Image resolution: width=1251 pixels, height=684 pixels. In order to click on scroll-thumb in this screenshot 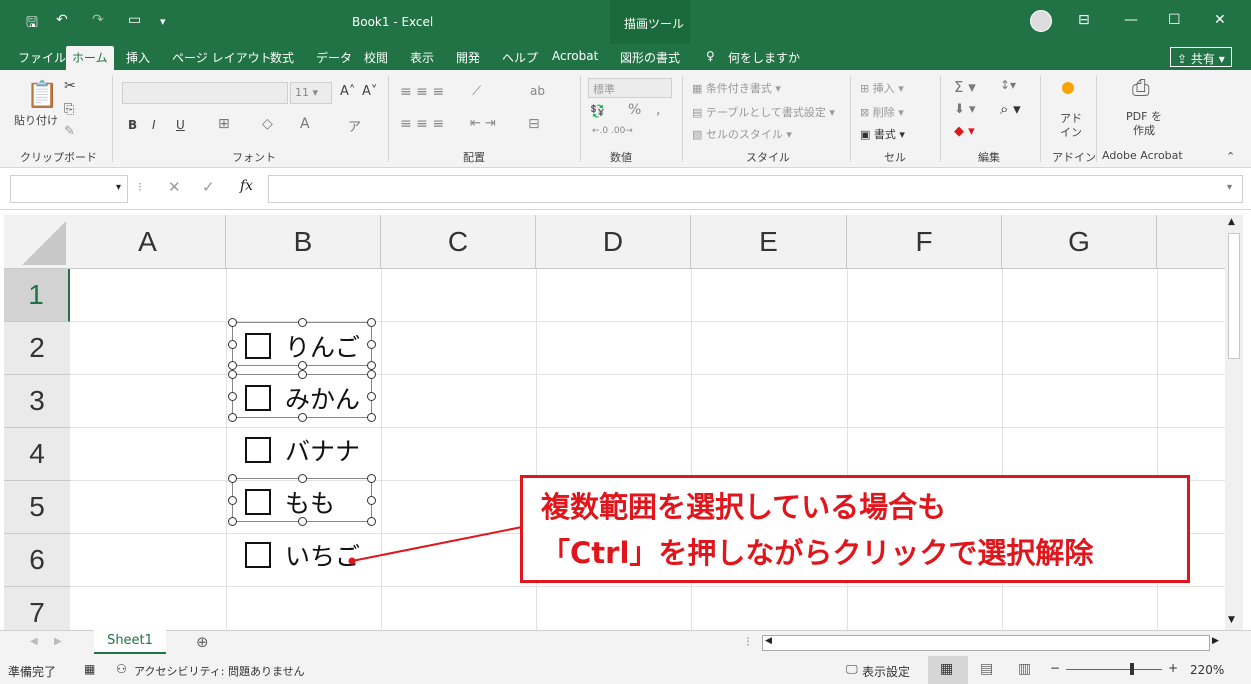, I will do `click(1234, 296)`.